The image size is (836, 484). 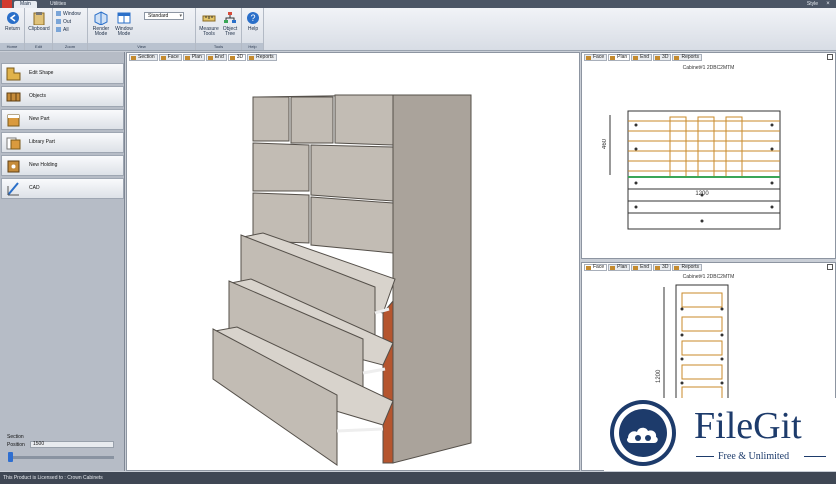 I want to click on render-mode-icon, so click(x=101, y=18).